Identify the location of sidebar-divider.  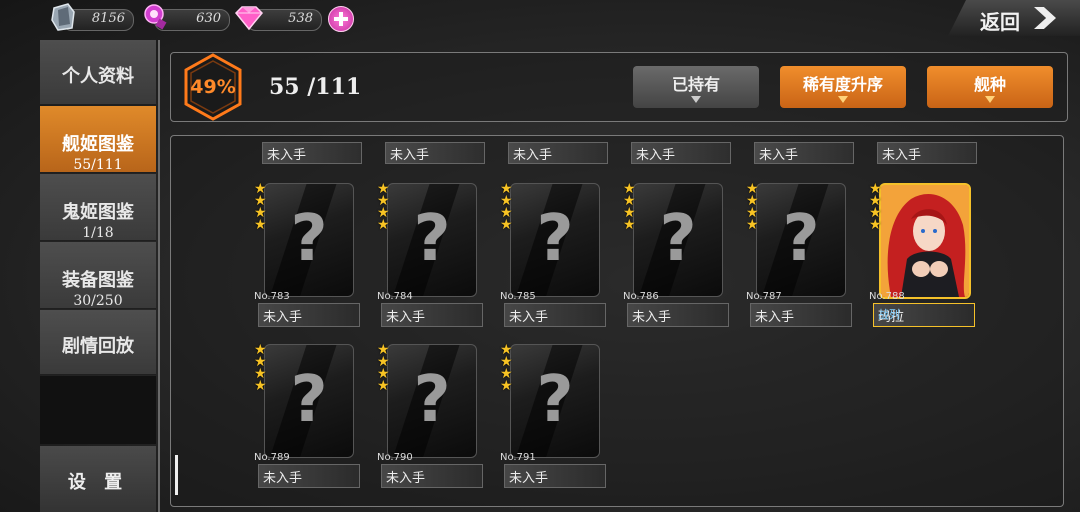
(159, 276).